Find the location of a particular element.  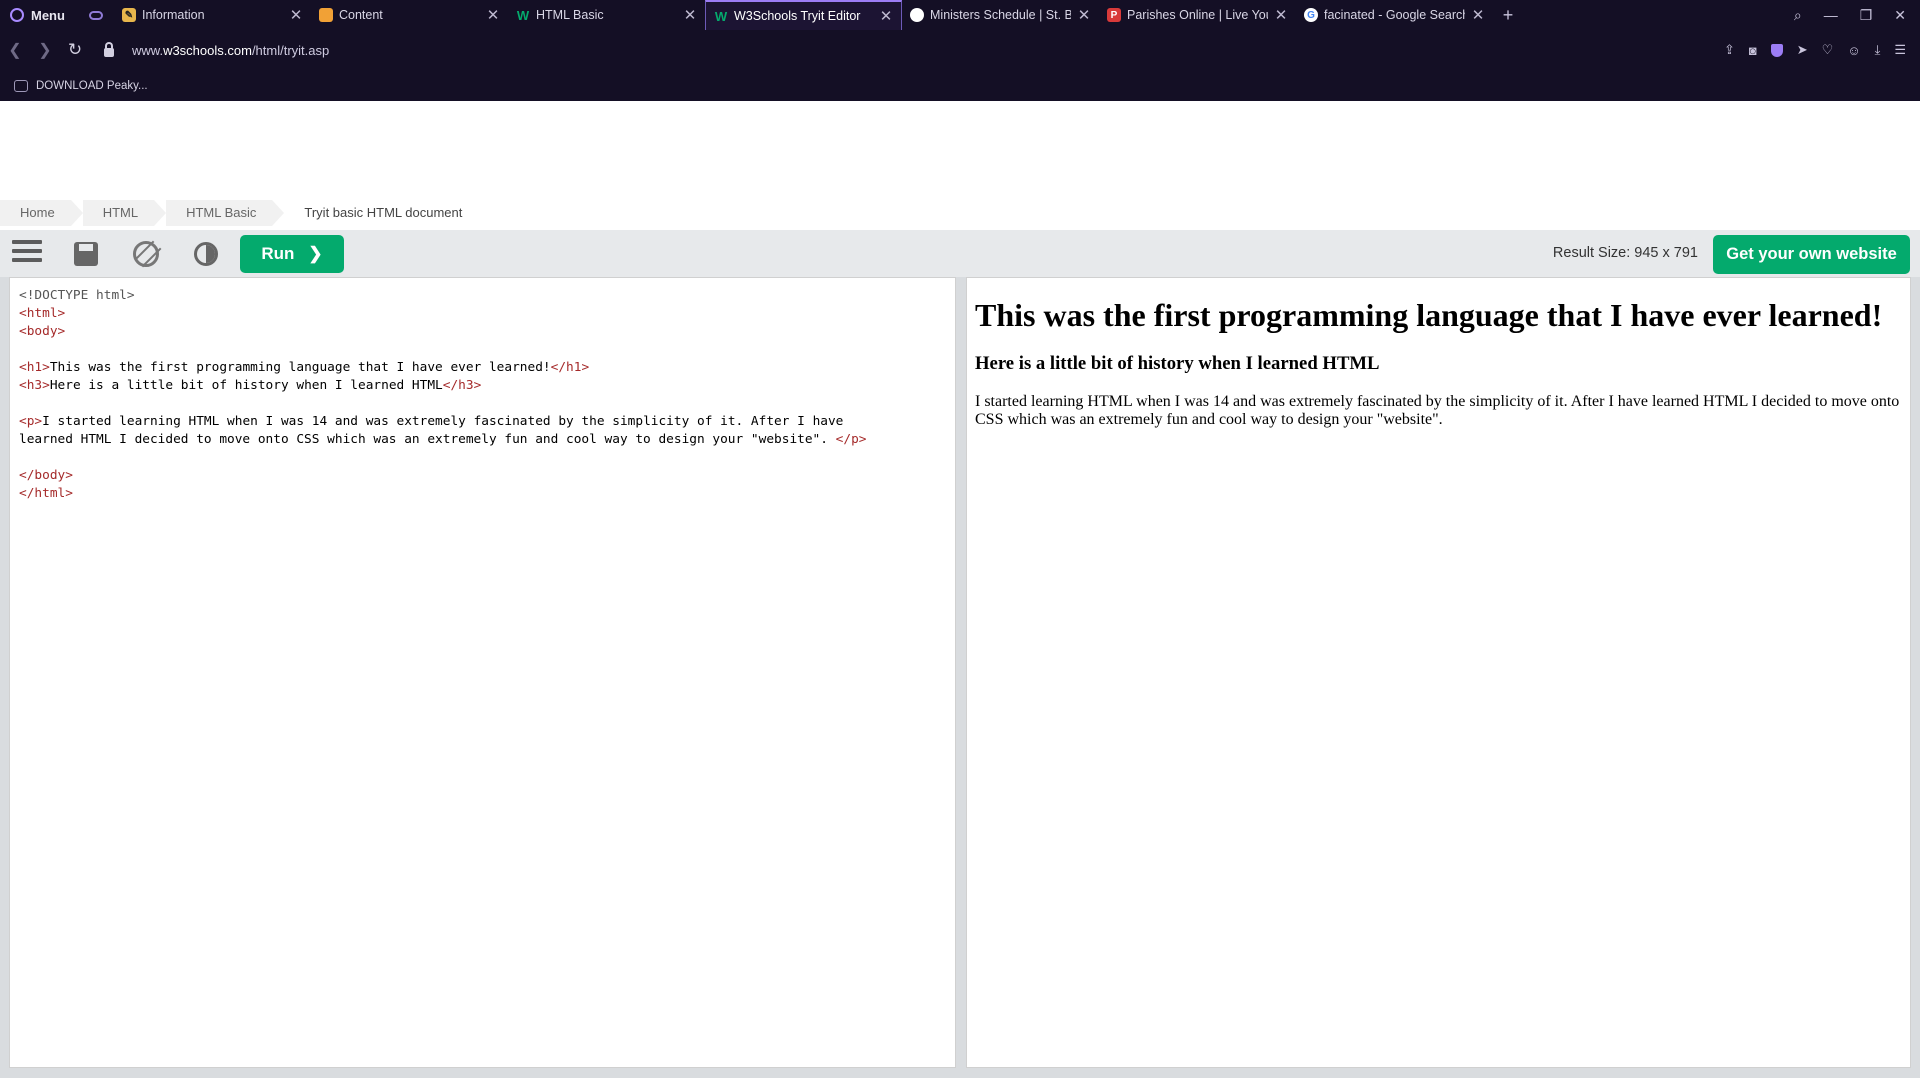

tab-title: facinated - Google Search is located at coordinates (1394, 15).